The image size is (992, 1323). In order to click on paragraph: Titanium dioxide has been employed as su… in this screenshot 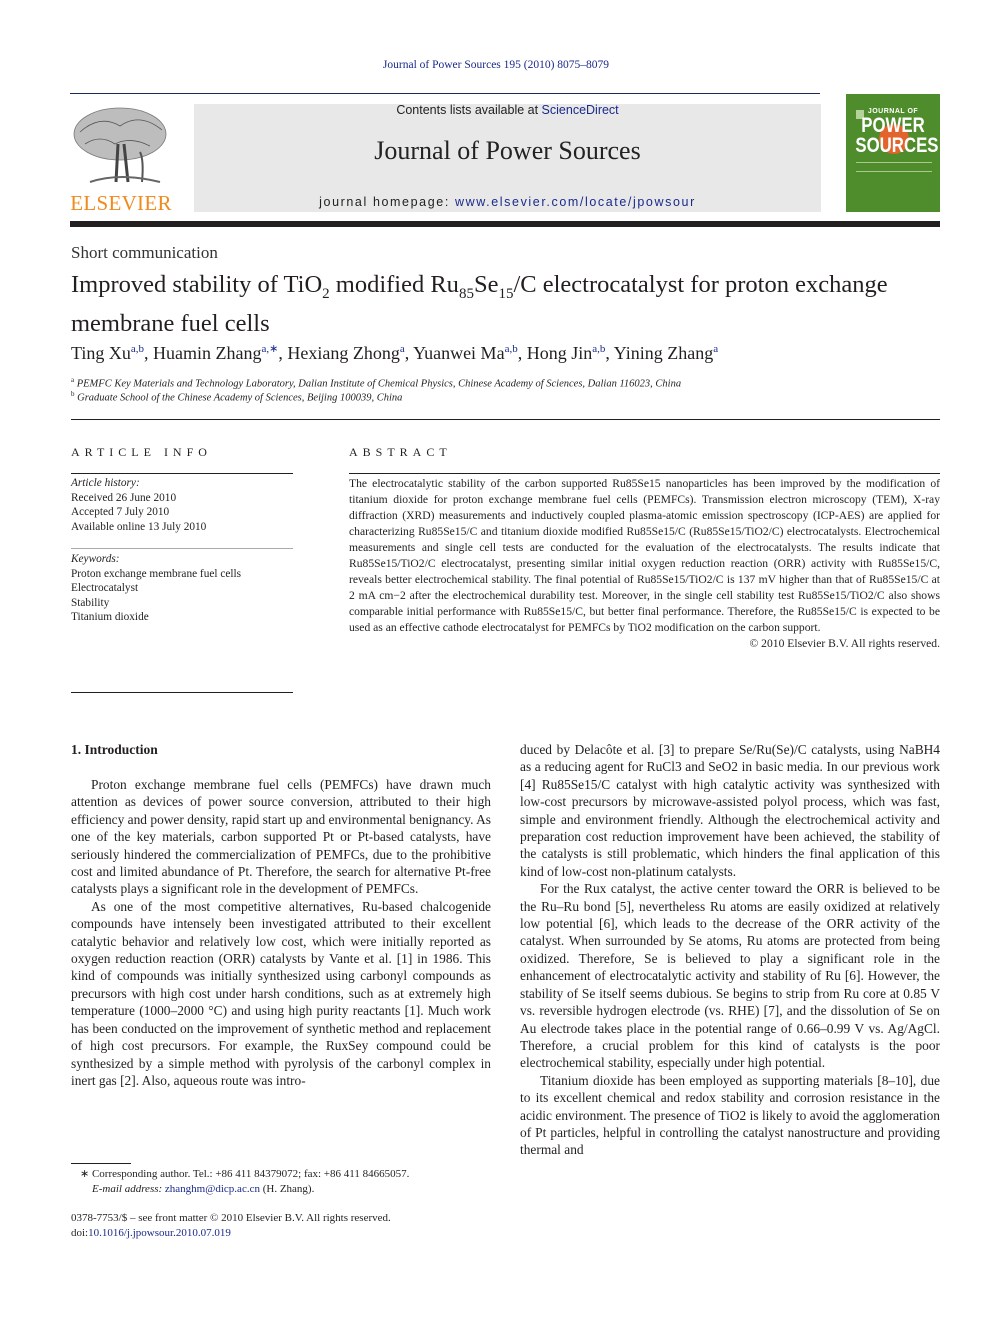, I will do `click(730, 1115)`.